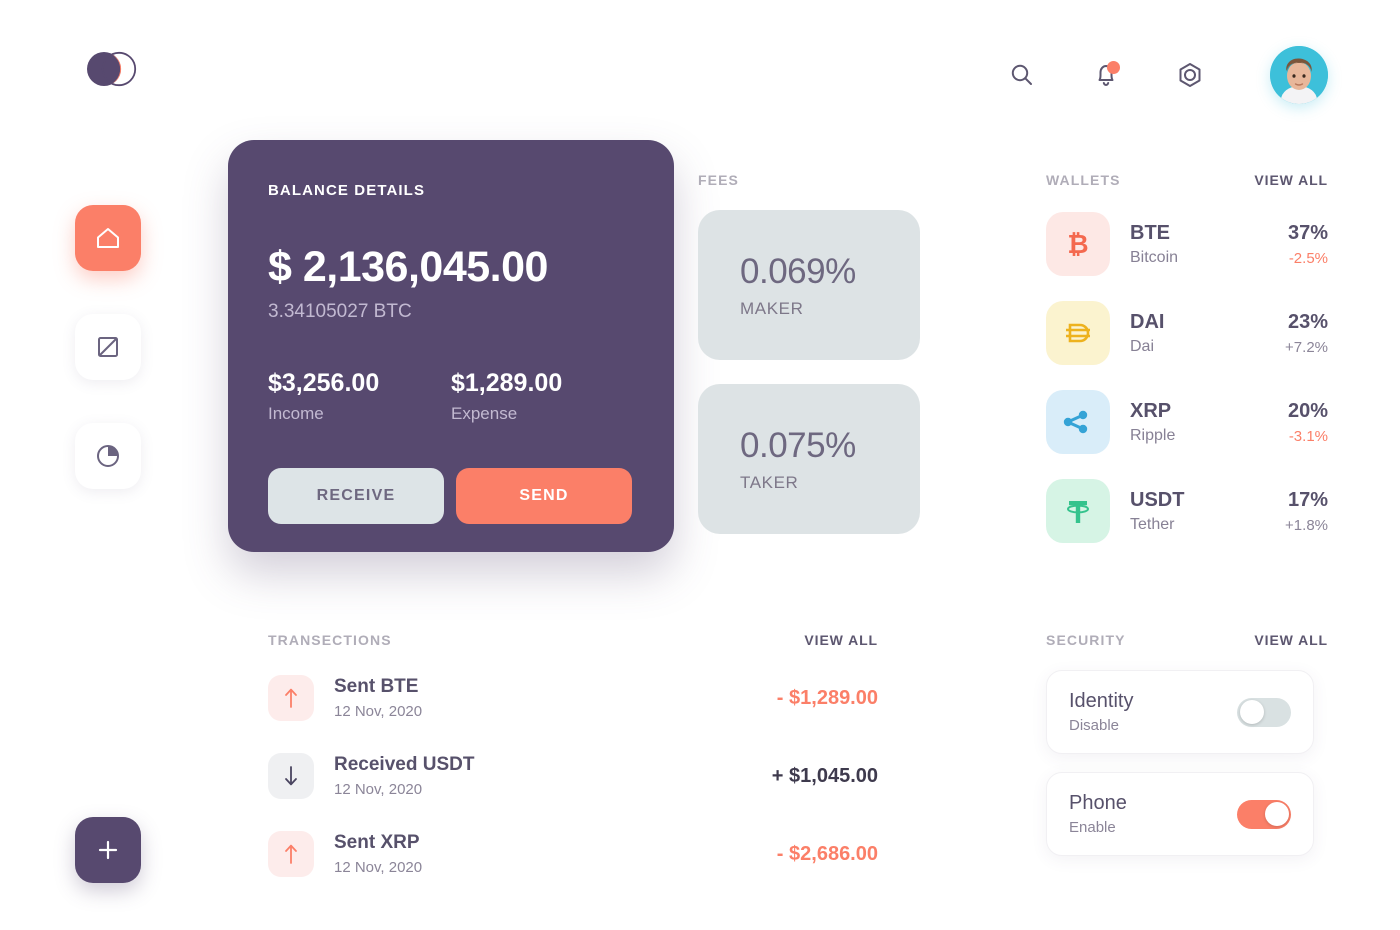  Describe the element at coordinates (404, 764) in the screenshot. I see `transaction-title: Received USDT` at that location.